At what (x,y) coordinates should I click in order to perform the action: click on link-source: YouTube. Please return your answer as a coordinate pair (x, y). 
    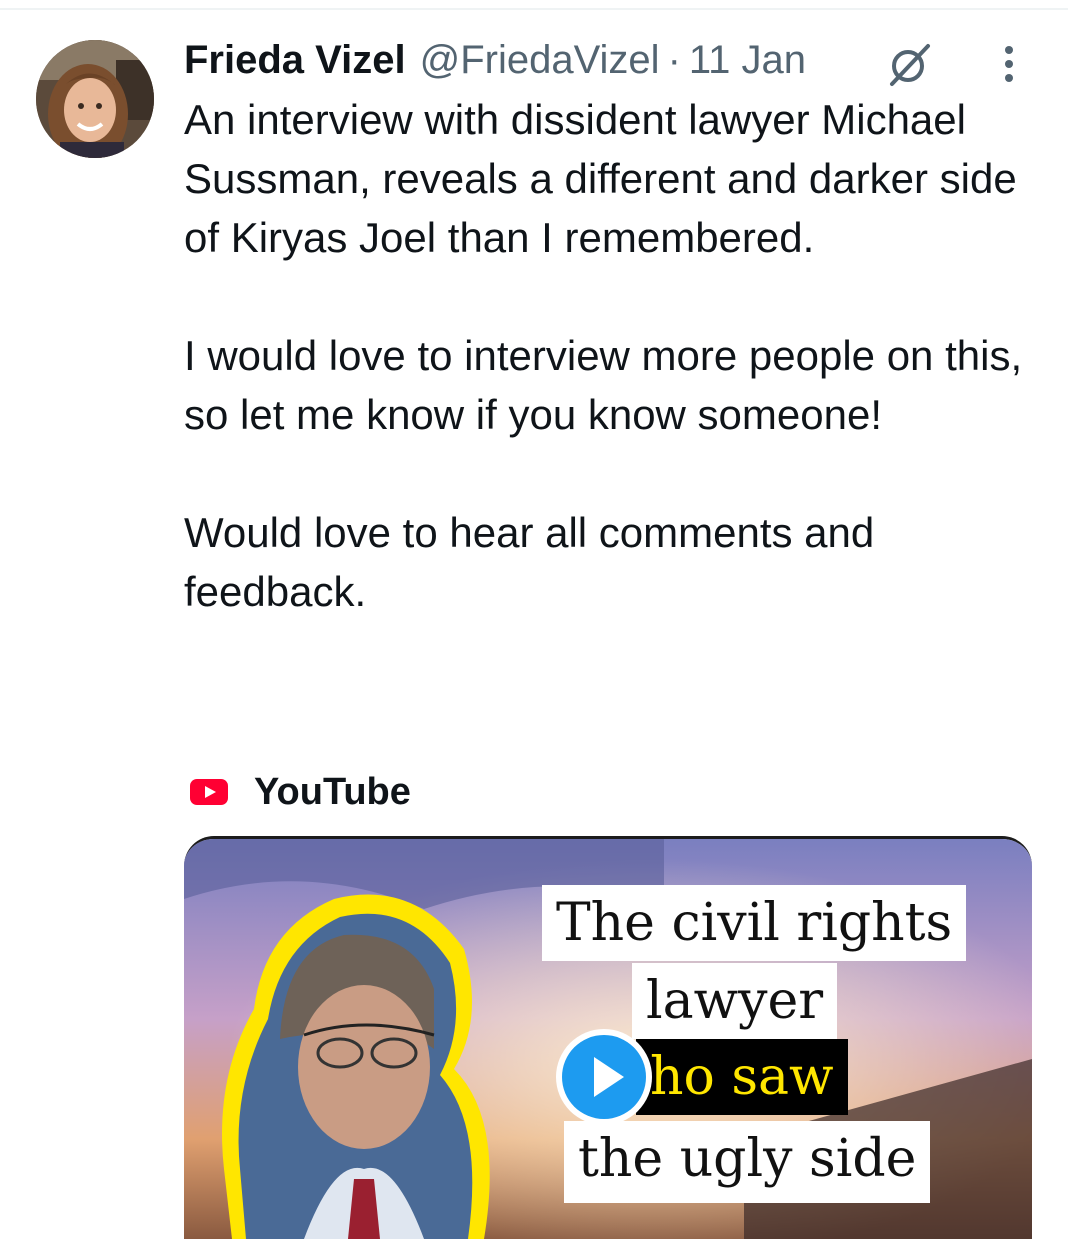
    Looking at the image, I should click on (300, 792).